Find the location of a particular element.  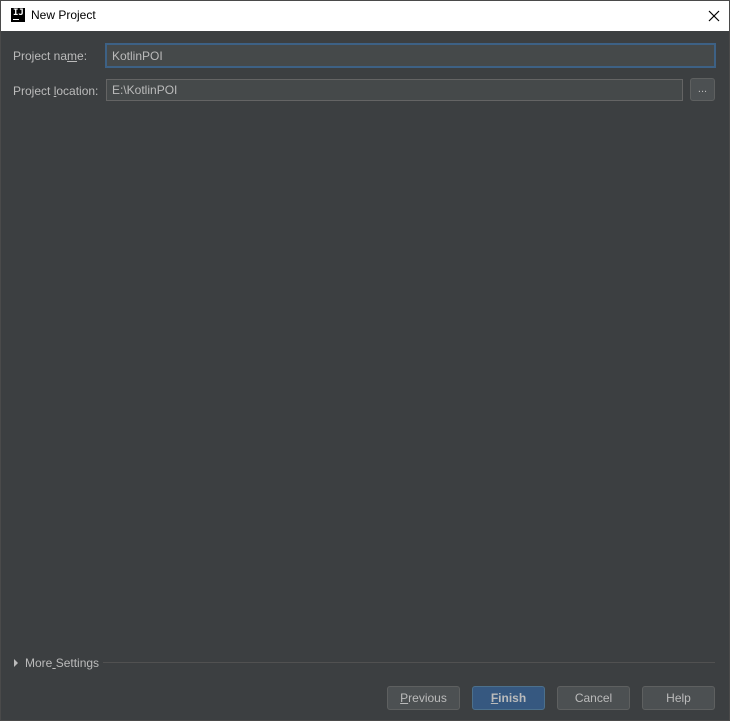

project-name-label: Project name: is located at coordinates (50, 56).